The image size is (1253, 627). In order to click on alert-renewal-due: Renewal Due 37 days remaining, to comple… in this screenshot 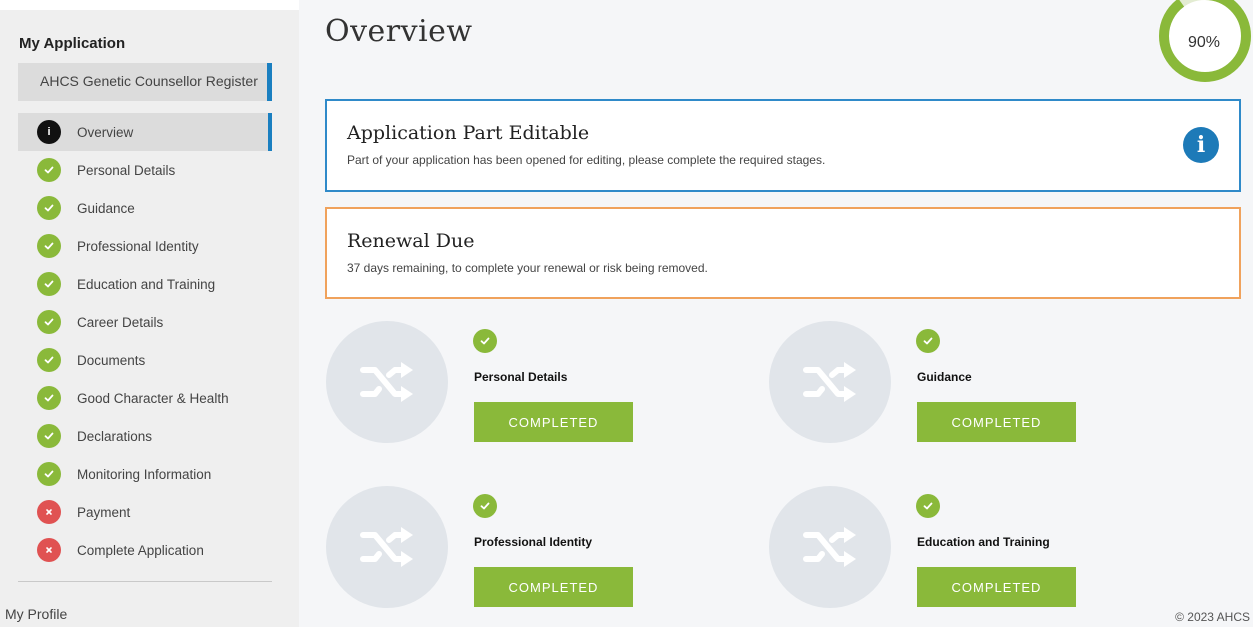, I will do `click(783, 253)`.